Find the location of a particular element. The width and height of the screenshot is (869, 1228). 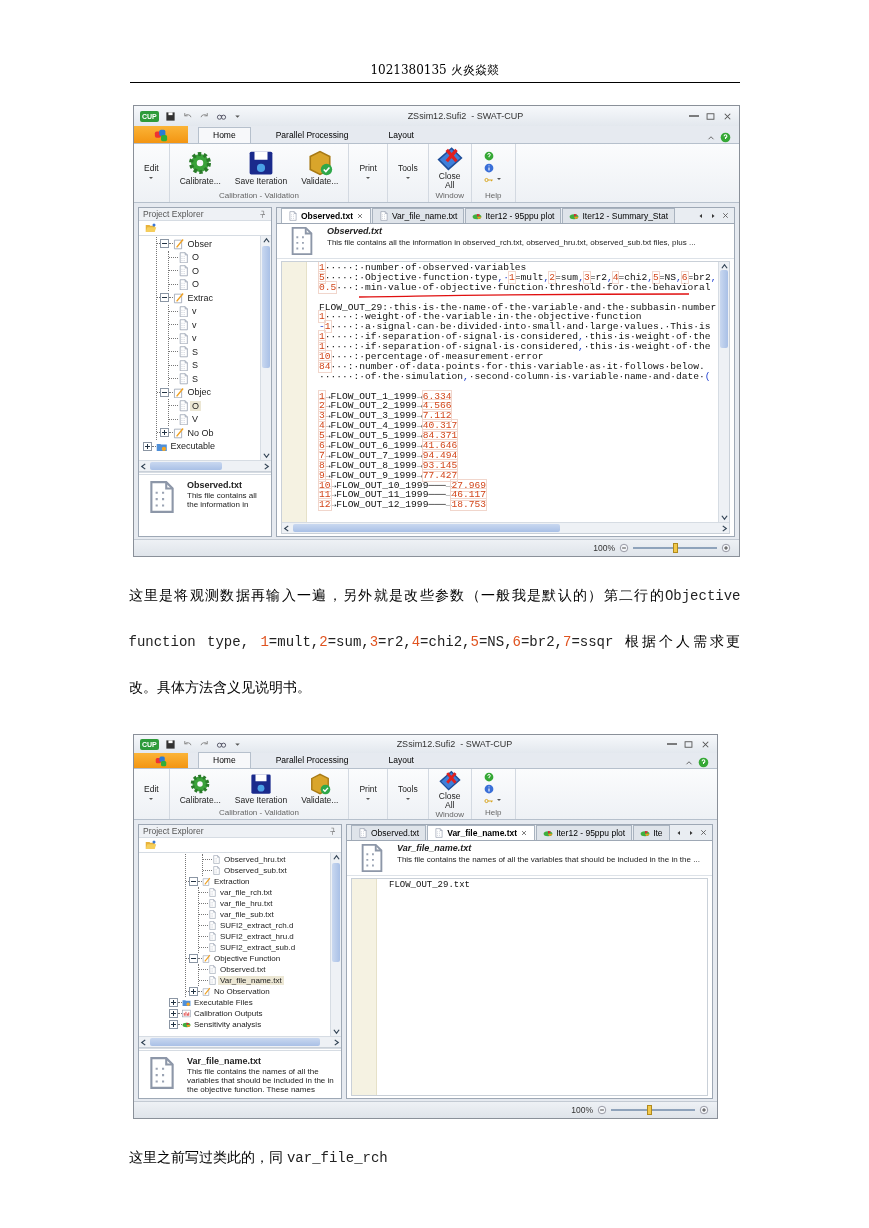

tree-item: Sensitivity analysis is located at coordinates (228, 1024).